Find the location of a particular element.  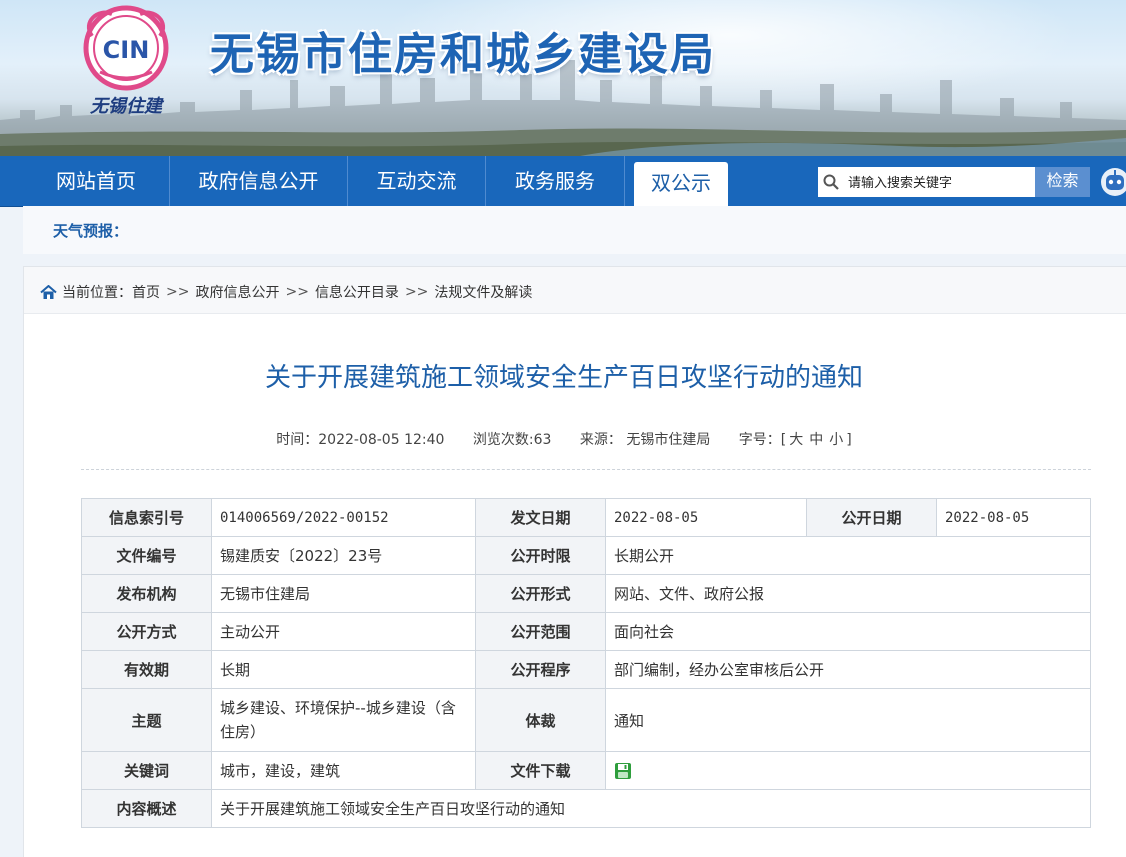

breadcrumb-bar: 当前位置： 首页 >> 政府信息公开 >> 信息公开目录 >> 法规文件及解读 is located at coordinates (575, 290).